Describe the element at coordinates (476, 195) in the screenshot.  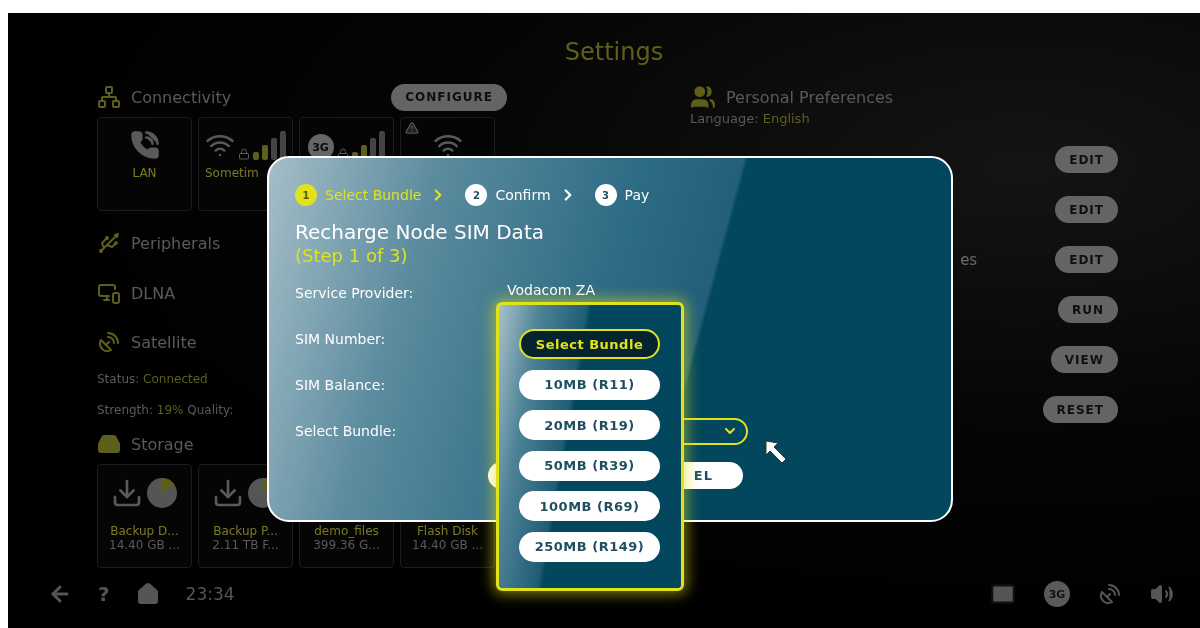
I see `step-number: 2` at that location.